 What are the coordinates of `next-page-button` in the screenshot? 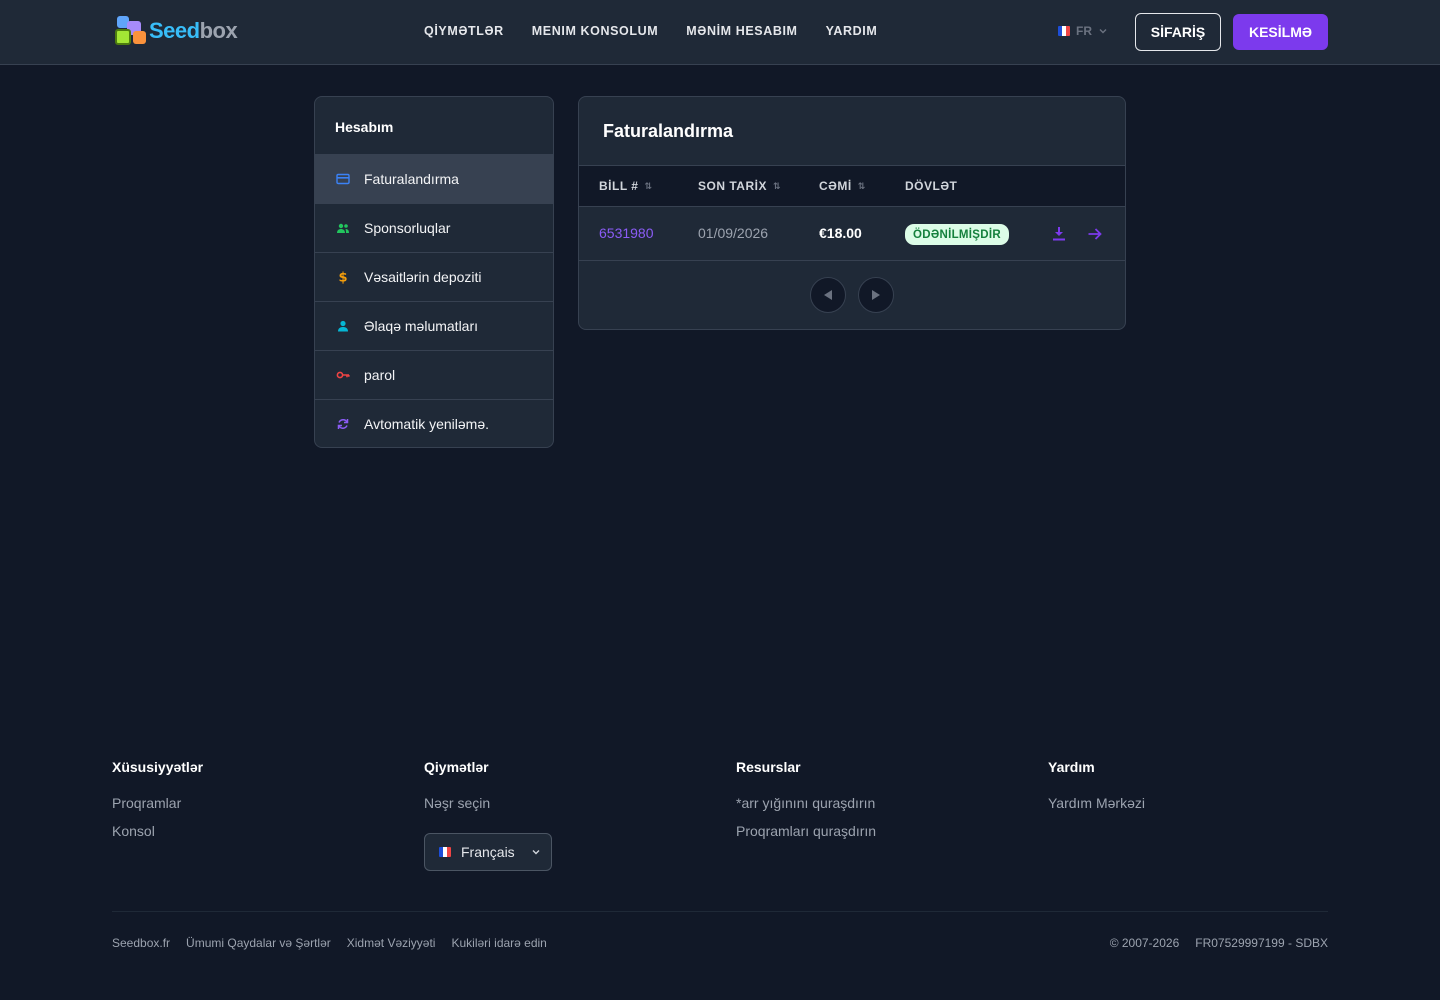 It's located at (876, 295).